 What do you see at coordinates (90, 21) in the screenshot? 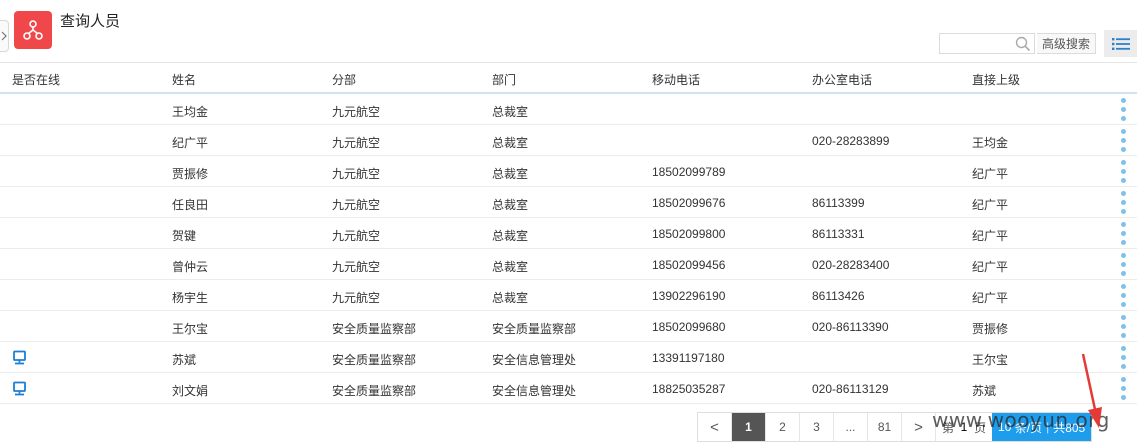
I see `page-title: 查询人员` at bounding box center [90, 21].